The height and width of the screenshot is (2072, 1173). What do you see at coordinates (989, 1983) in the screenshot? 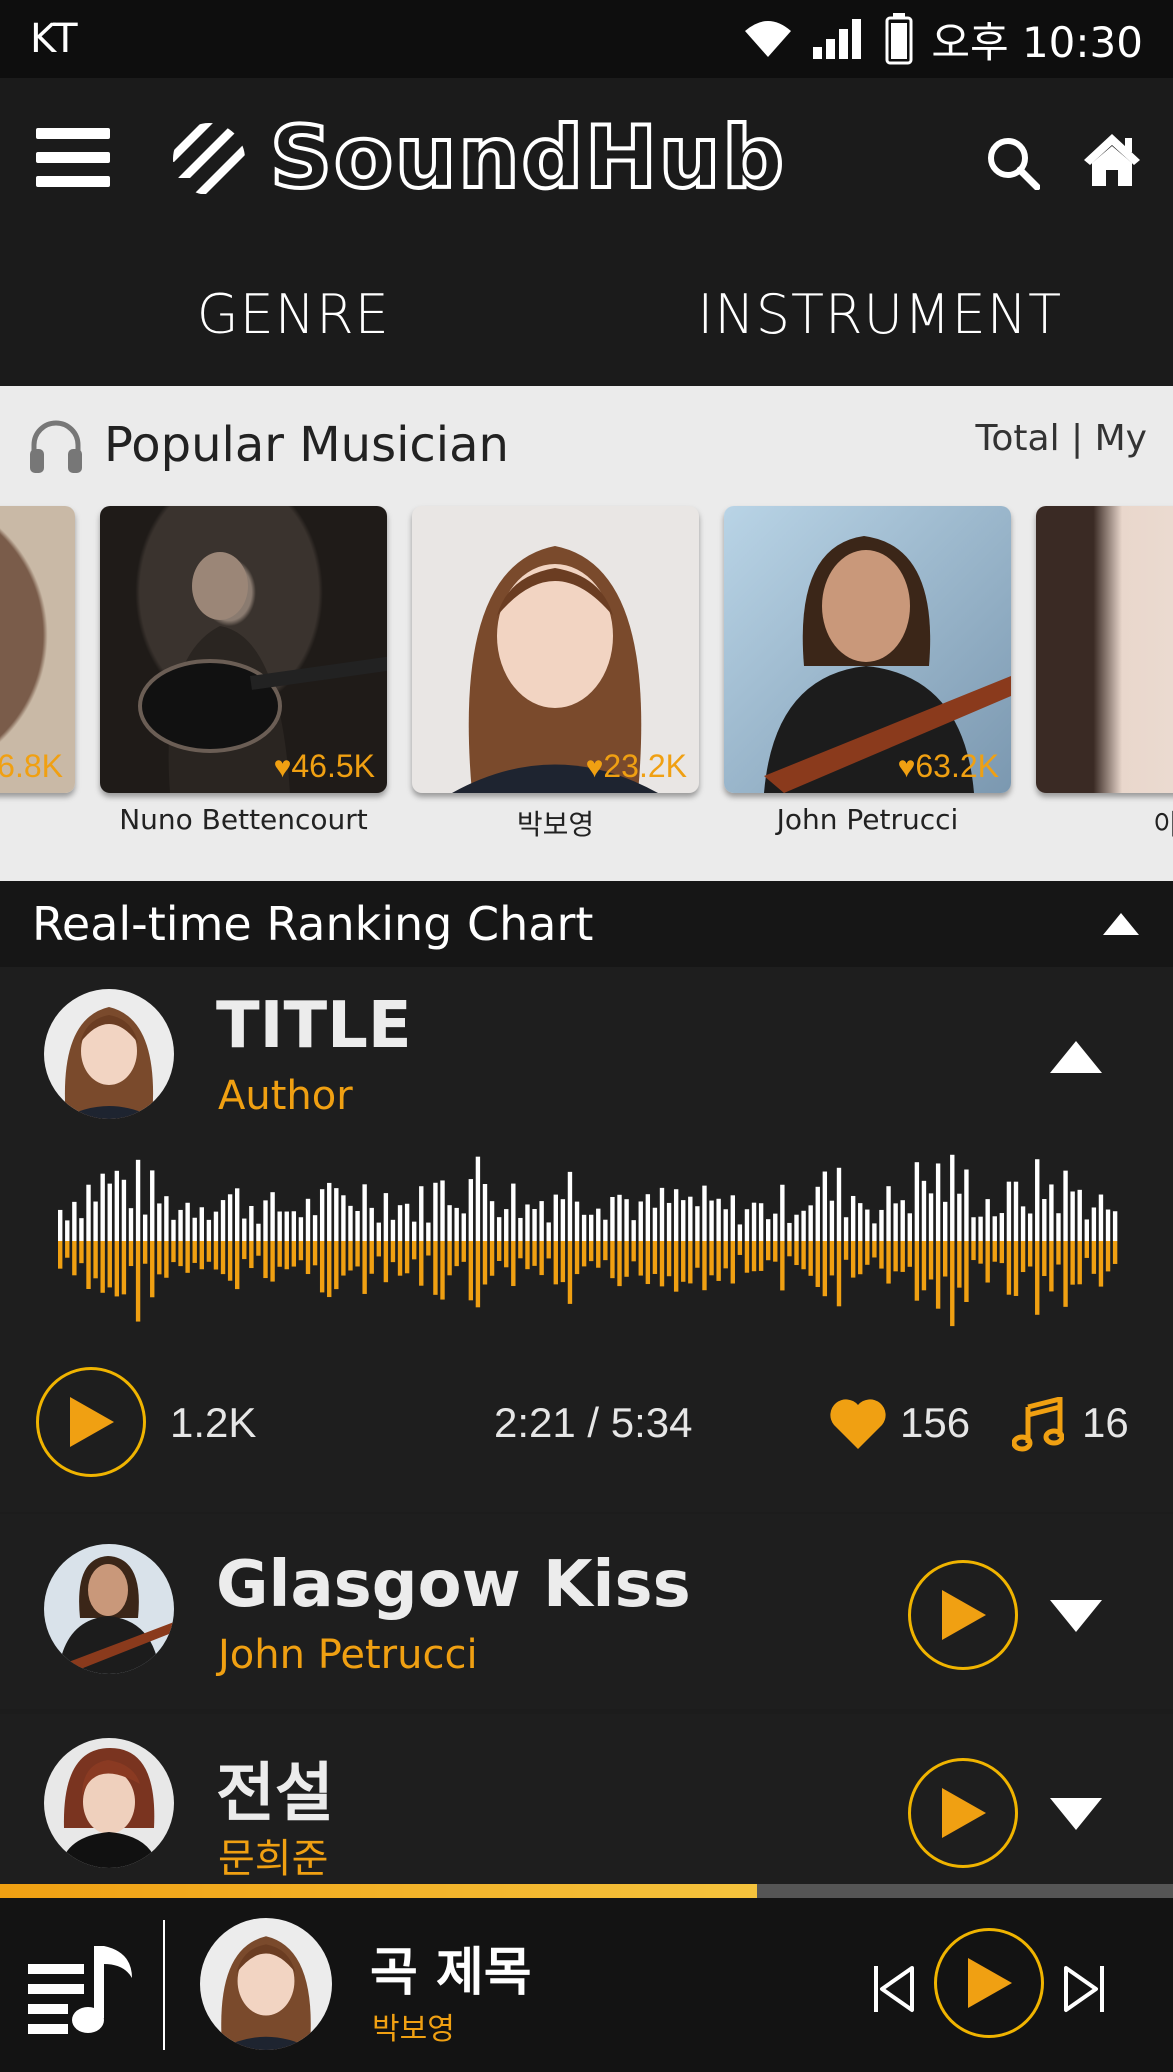
I see `player-play-button` at bounding box center [989, 1983].